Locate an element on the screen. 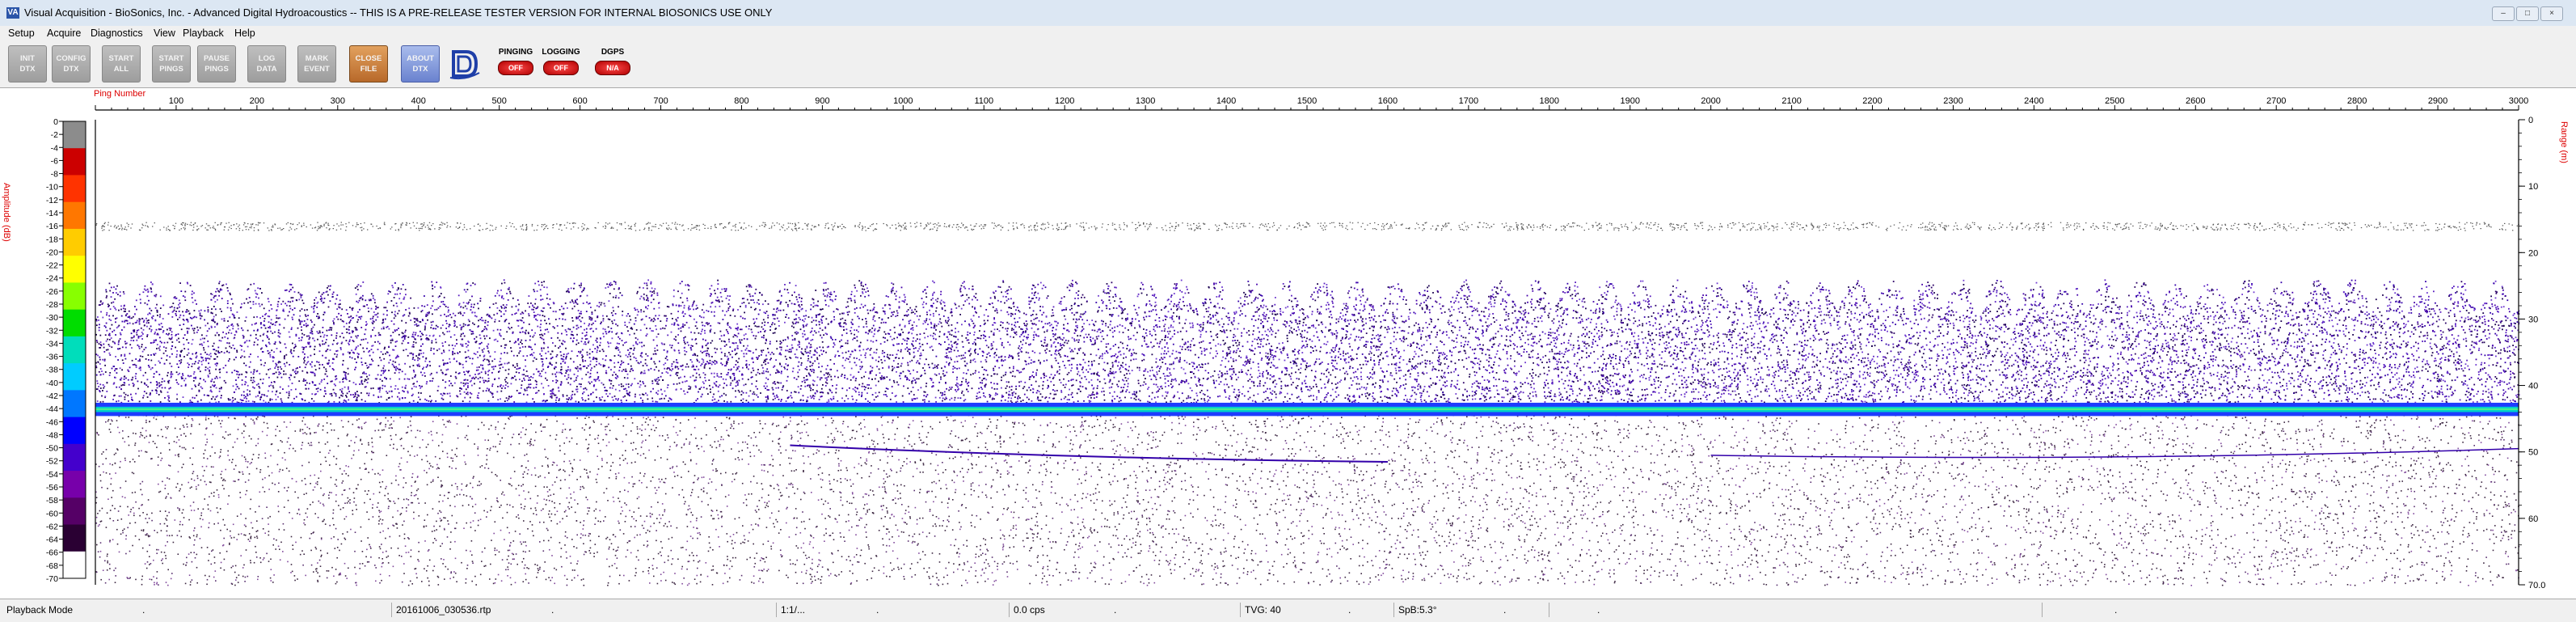 The image size is (2576, 622). amplitude-tick-label: -6 is located at coordinates (54, 161).